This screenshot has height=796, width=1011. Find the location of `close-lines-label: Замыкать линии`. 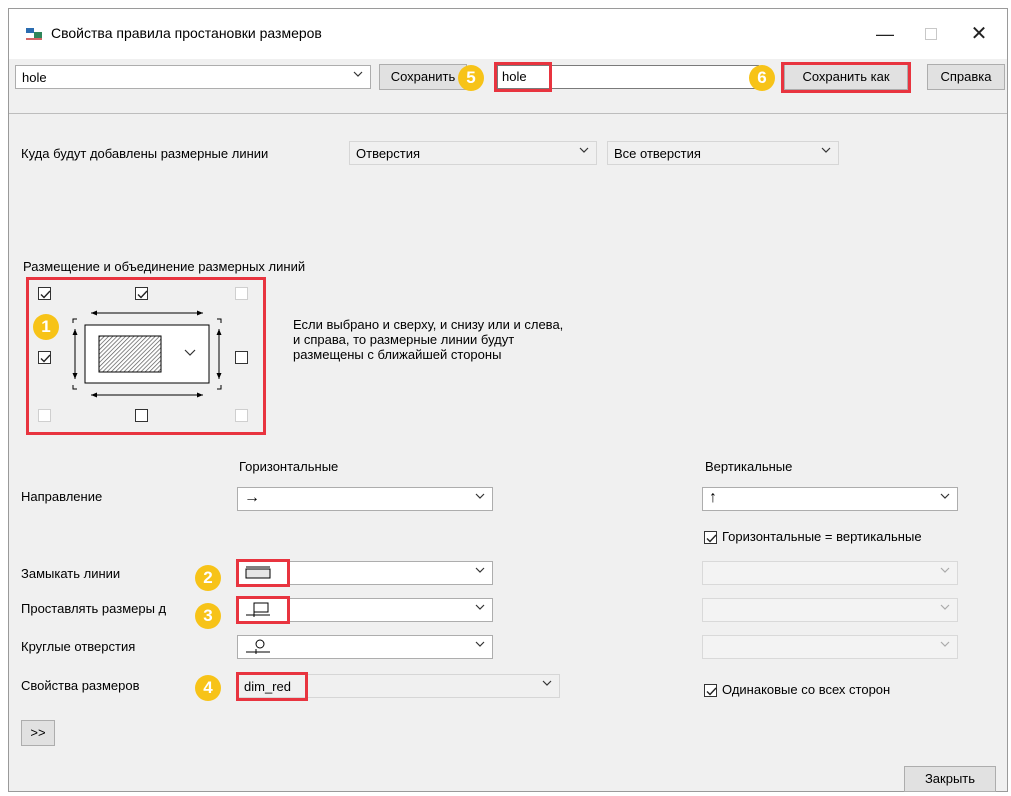

close-lines-label: Замыкать линии is located at coordinates (71, 573).